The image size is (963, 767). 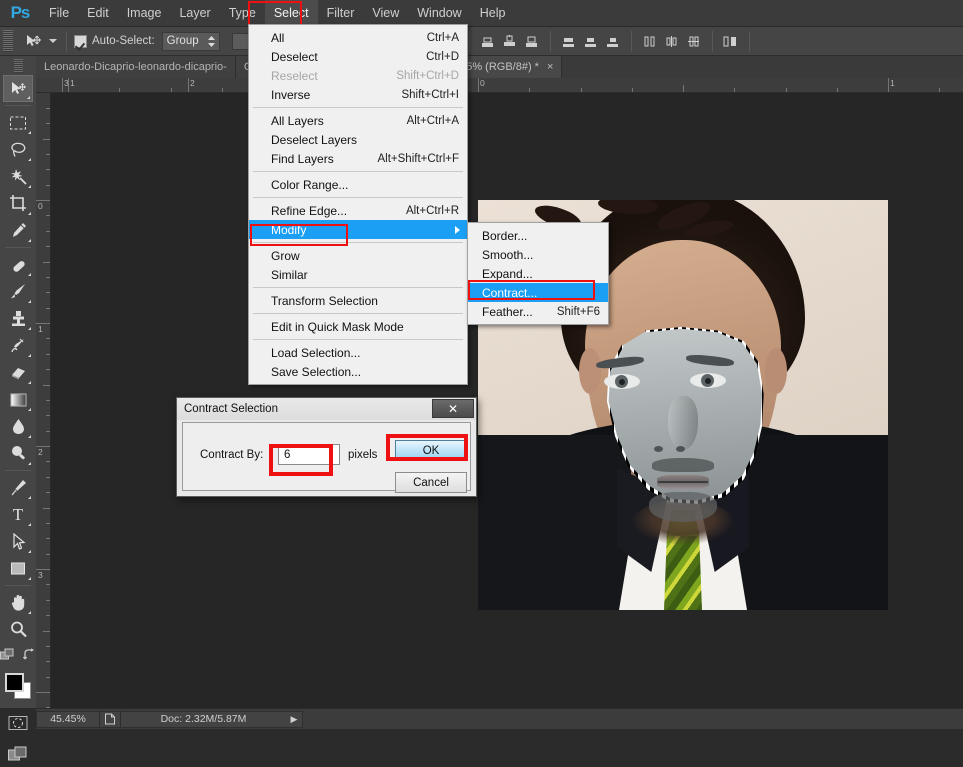 I want to click on auto-select-checkbox, so click(x=80, y=41).